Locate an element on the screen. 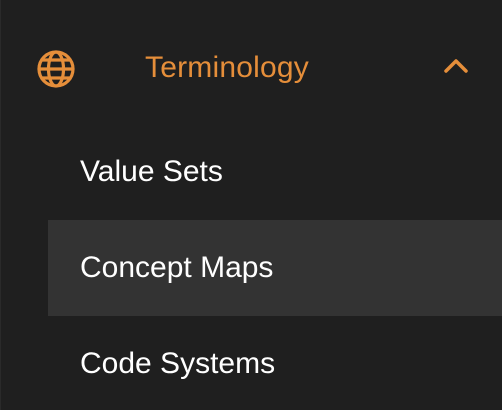 The width and height of the screenshot is (502, 410). section-title: Terminology is located at coordinates (227, 67).